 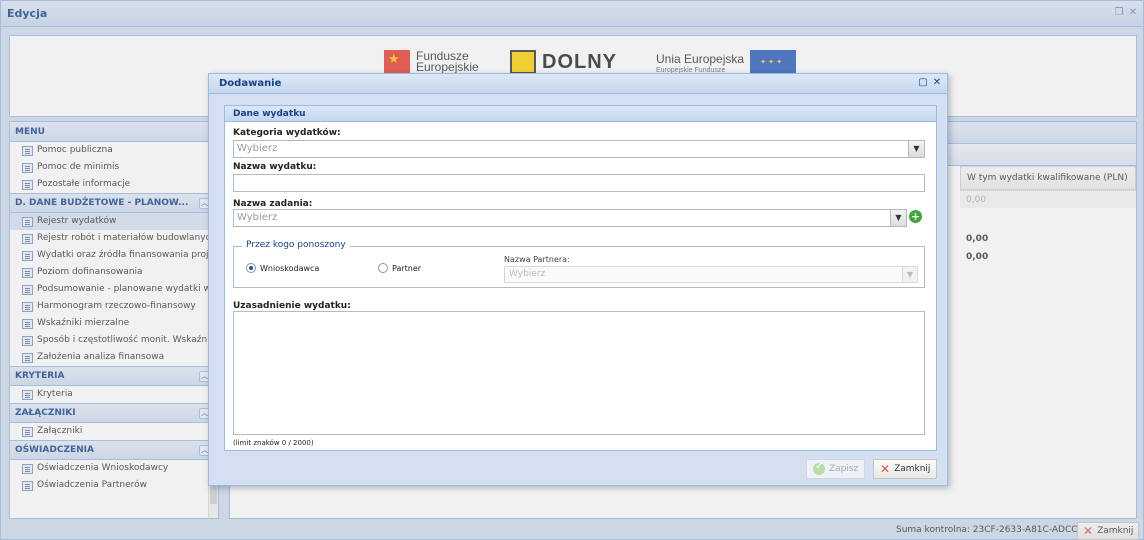 I want to click on justification-textarea, so click(x=579, y=373).